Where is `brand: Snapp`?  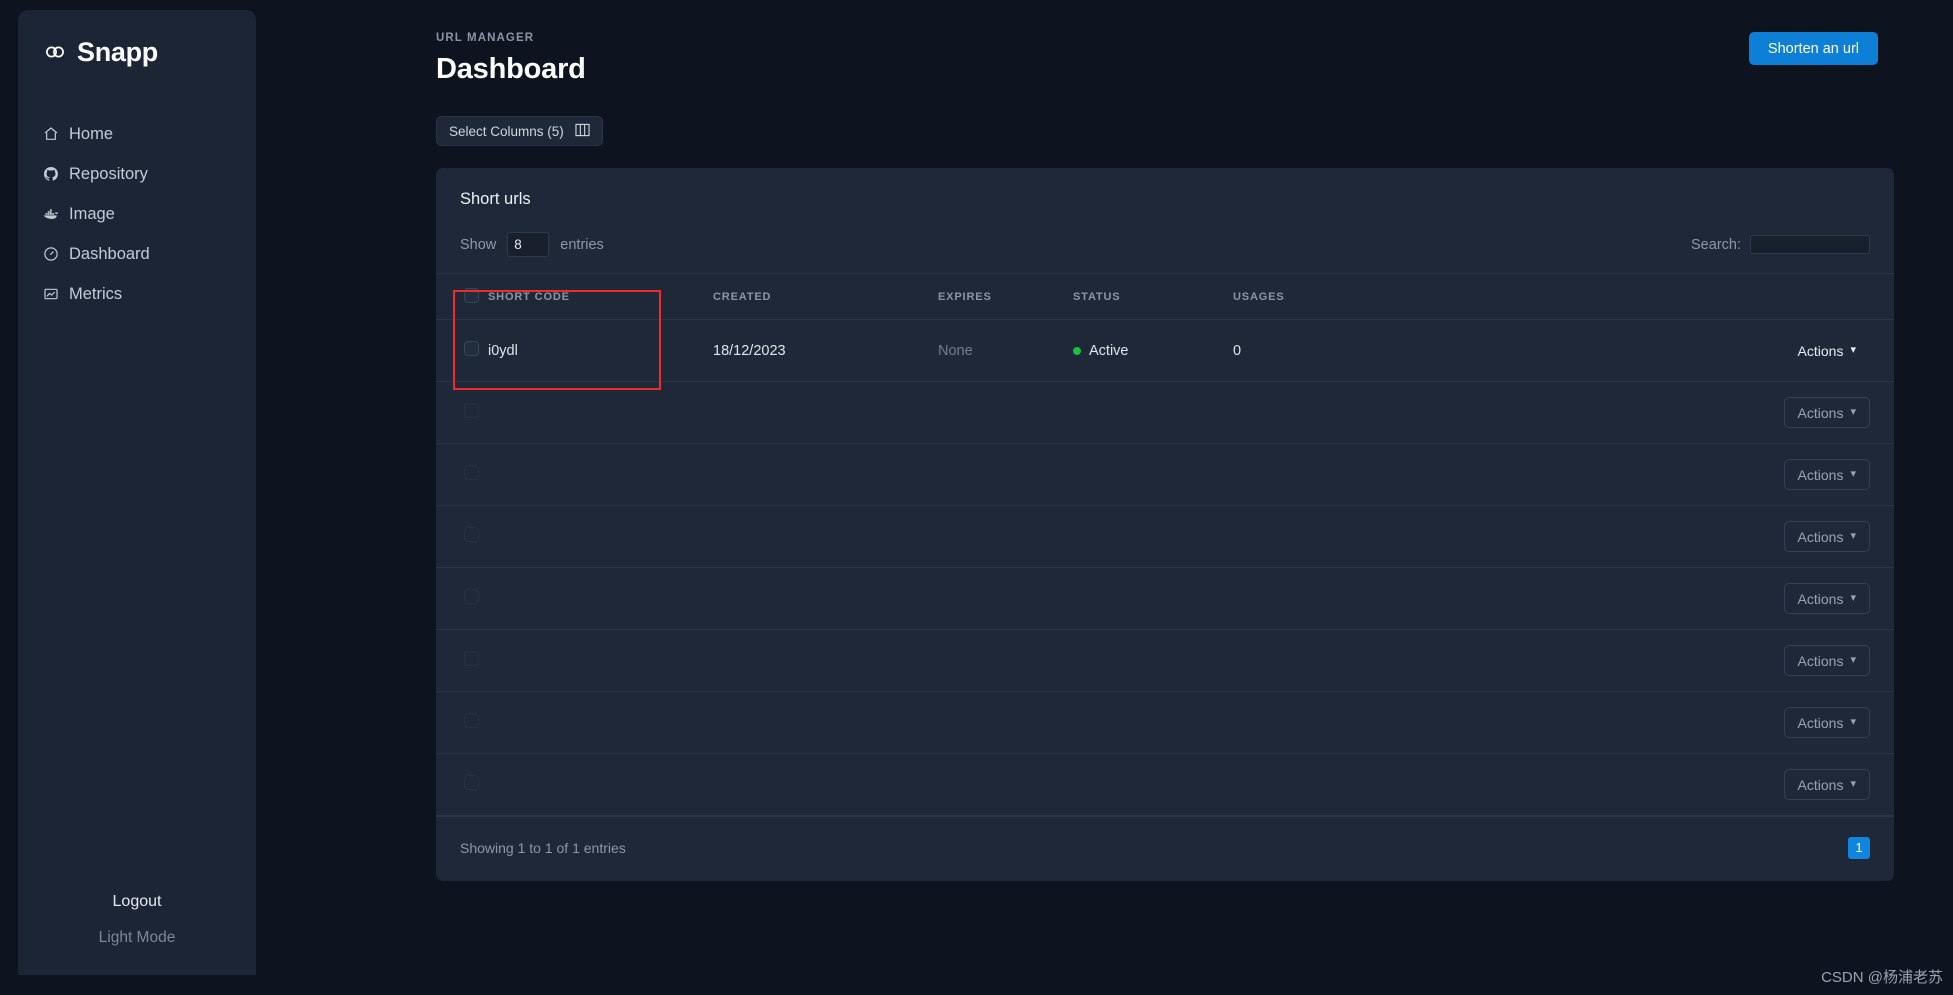
brand: Snapp is located at coordinates (137, 52).